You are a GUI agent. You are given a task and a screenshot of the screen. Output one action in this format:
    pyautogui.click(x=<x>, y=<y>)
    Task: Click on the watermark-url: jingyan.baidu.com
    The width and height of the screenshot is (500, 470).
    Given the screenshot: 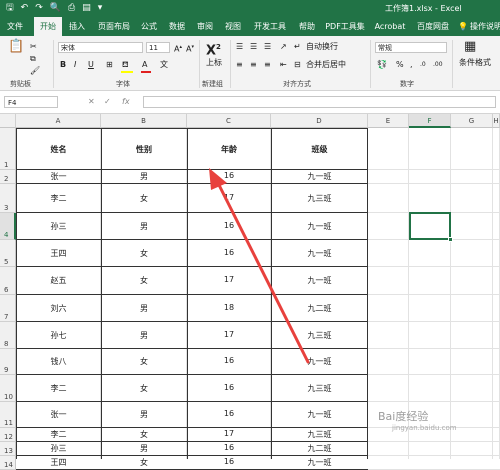 What is the action you would take?
    pyautogui.click(x=424, y=428)
    